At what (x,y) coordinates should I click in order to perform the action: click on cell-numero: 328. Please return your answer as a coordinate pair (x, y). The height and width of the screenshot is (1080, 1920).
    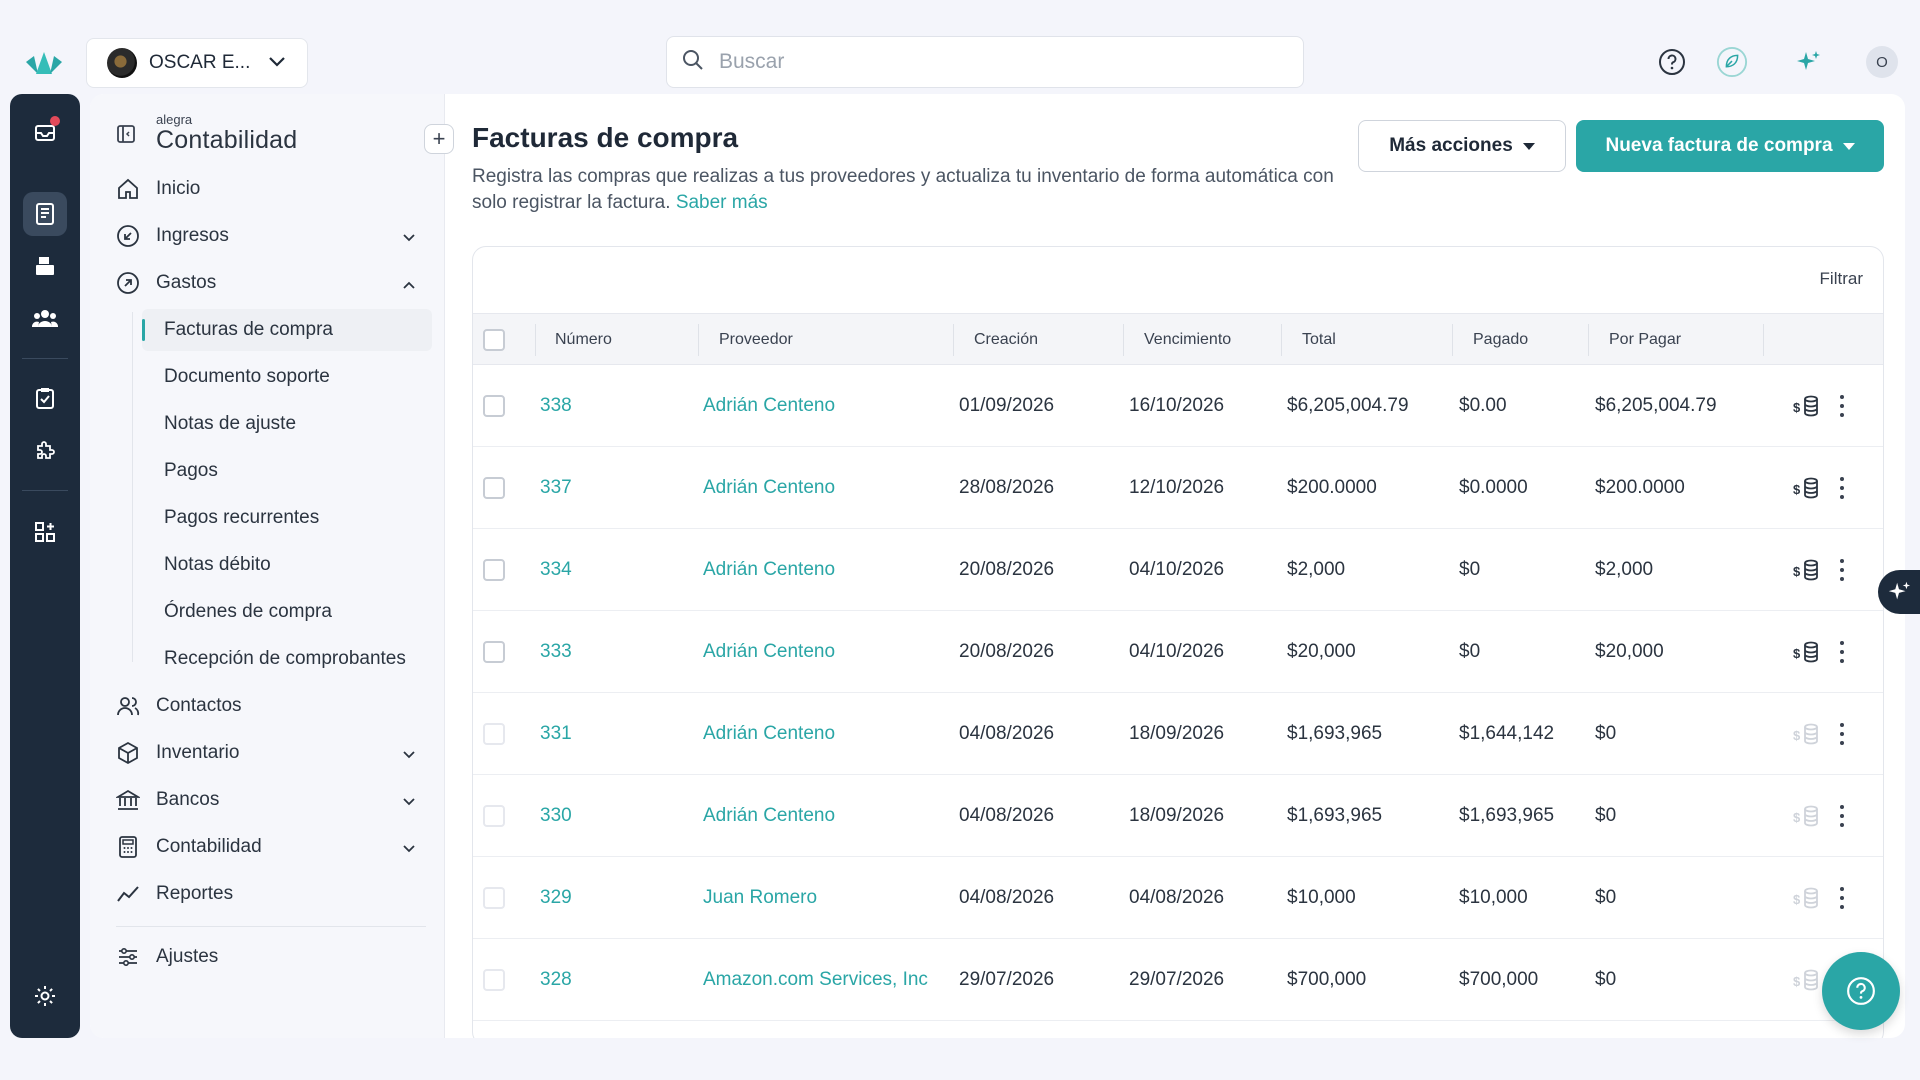
    Looking at the image, I should click on (556, 980).